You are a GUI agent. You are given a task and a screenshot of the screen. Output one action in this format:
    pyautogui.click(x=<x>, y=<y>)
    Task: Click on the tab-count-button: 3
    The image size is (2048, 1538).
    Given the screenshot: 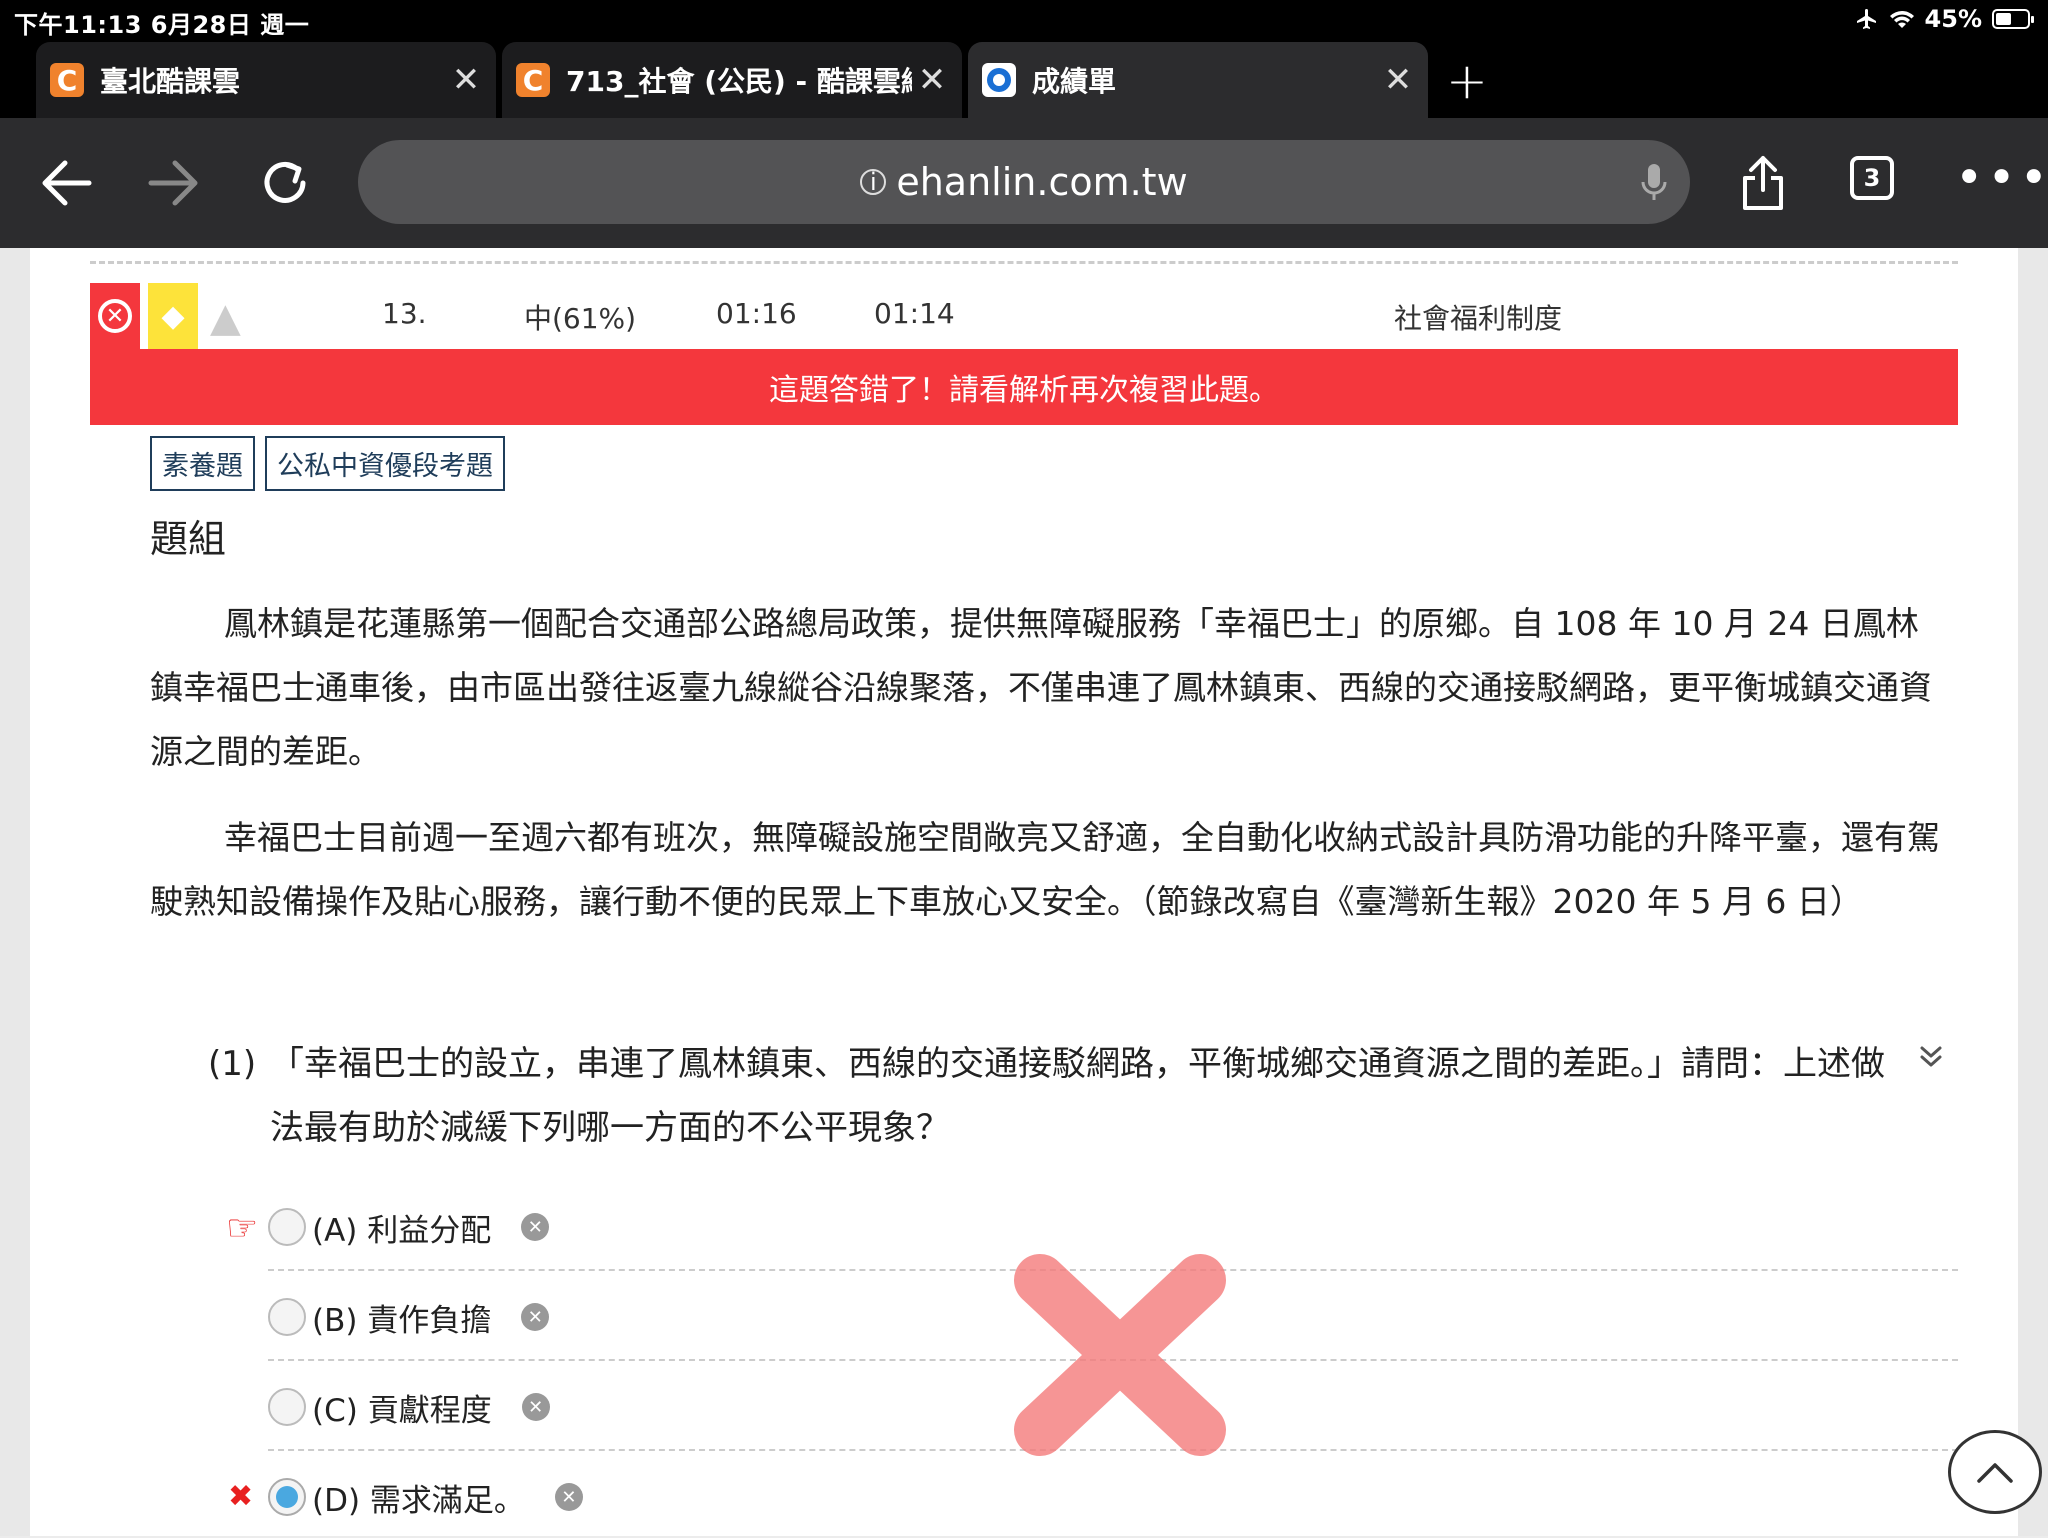 What is the action you would take?
    pyautogui.click(x=1872, y=178)
    